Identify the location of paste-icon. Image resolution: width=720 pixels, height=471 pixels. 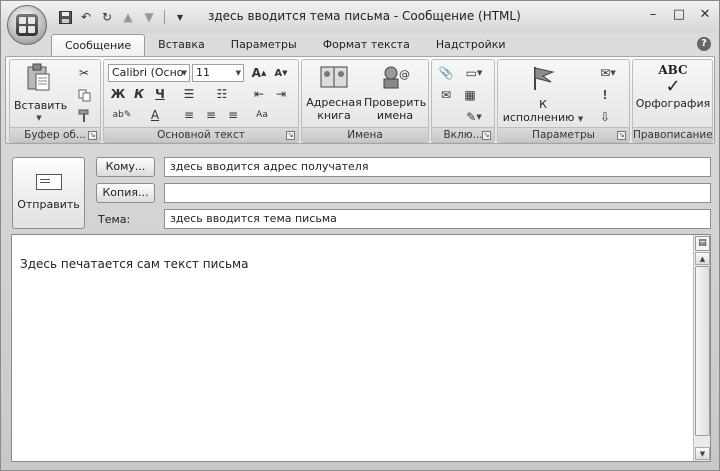
(38, 77).